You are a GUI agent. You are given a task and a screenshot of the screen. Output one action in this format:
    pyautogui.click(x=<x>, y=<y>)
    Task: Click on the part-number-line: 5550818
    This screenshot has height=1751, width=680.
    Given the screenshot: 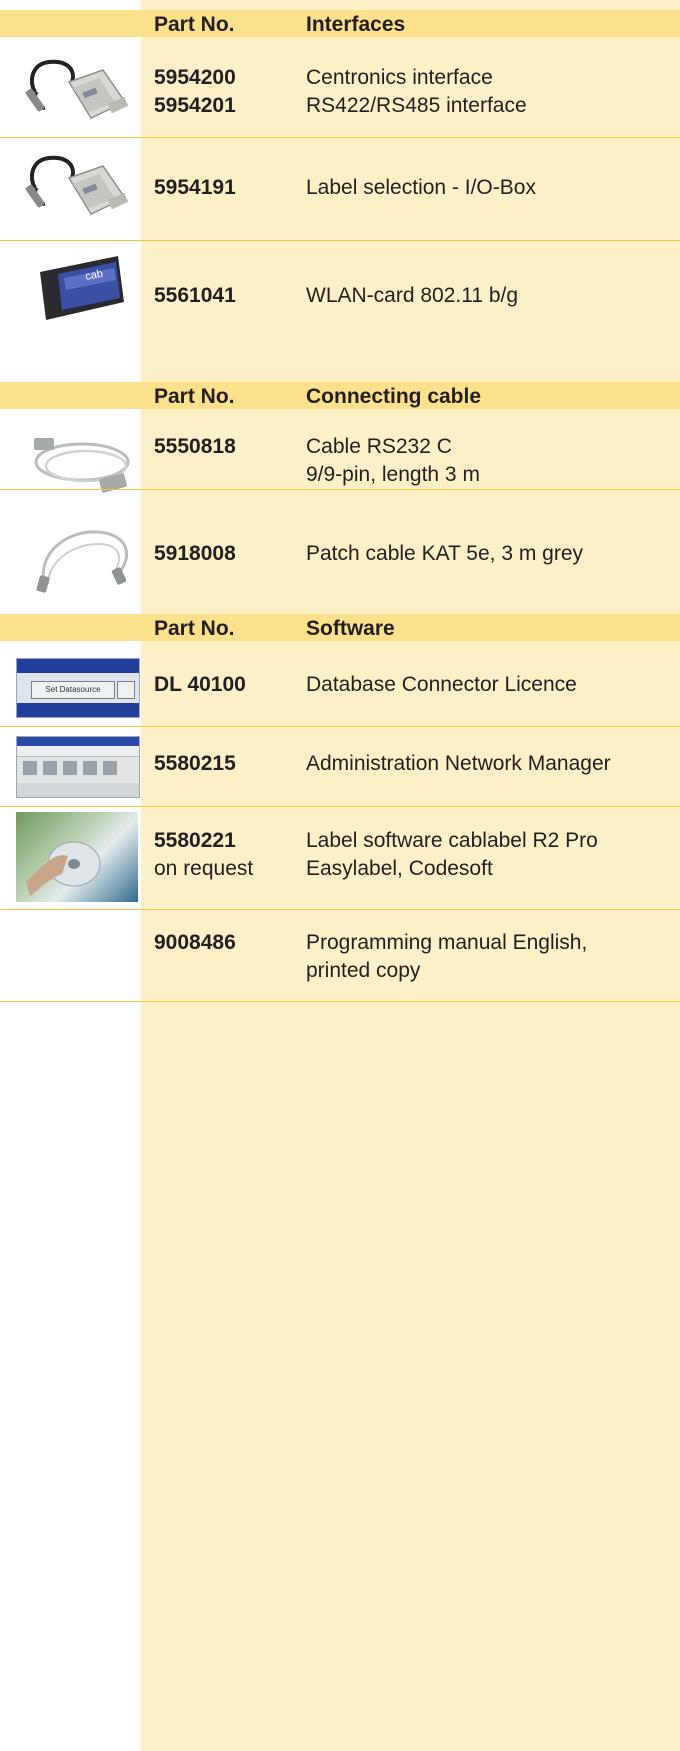 What is the action you would take?
    pyautogui.click(x=195, y=446)
    